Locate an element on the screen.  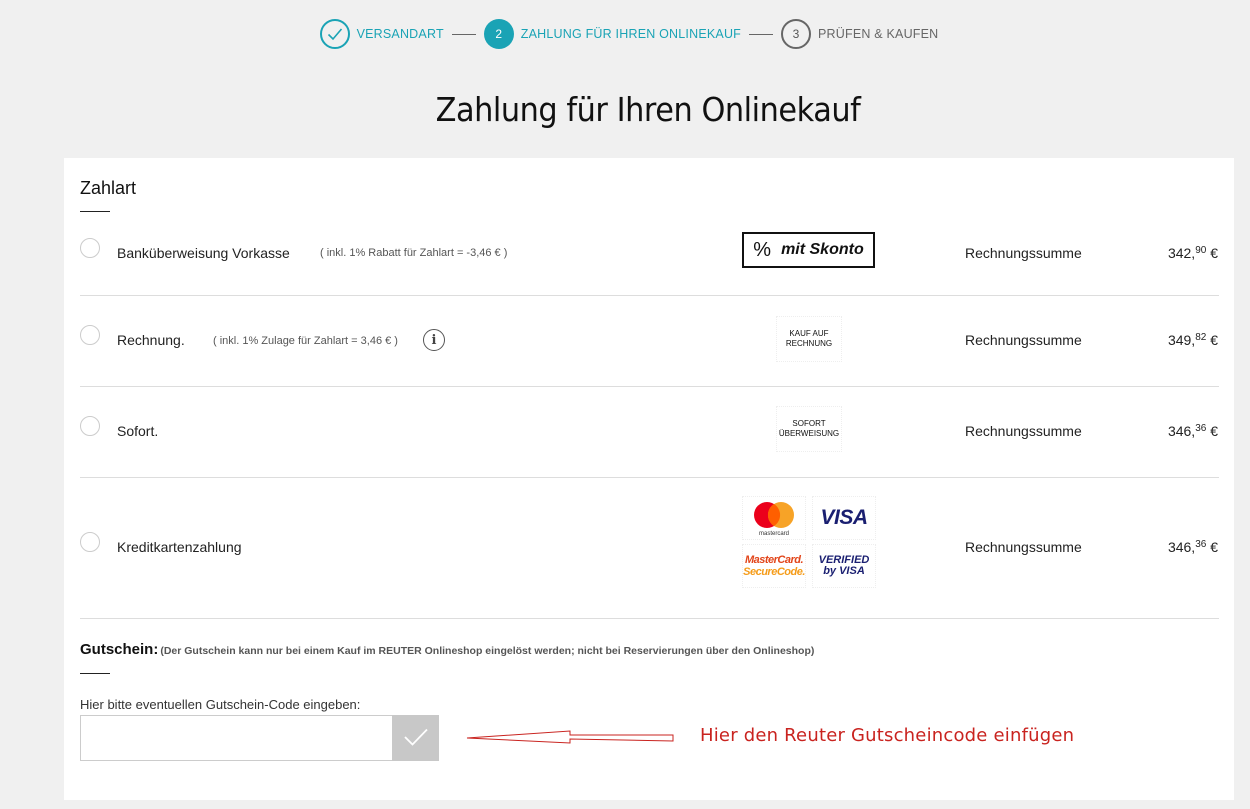
voucher-submit-button is located at coordinates (415, 738).